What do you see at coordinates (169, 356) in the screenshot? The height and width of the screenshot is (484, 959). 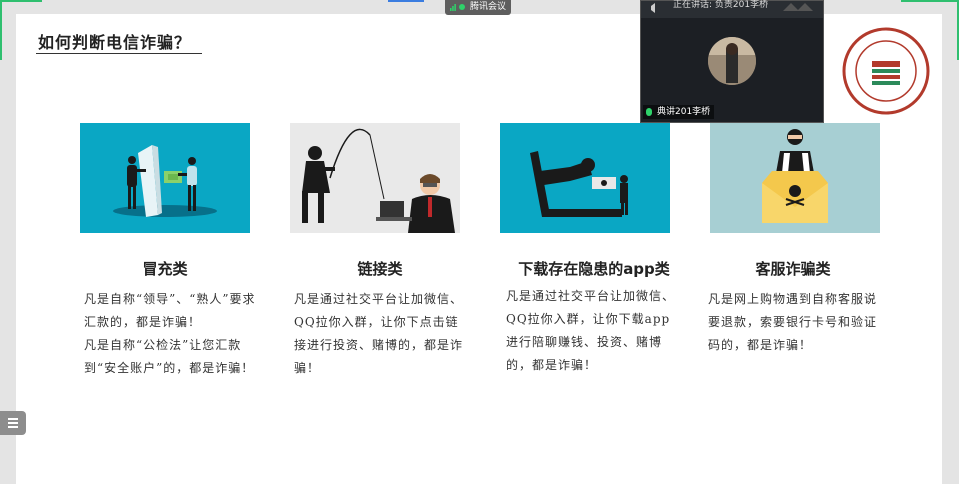 I see `card-desc-line: 凡是自称“公检法”让您汇款到“安全账户”的，都是诈骗！` at bounding box center [169, 356].